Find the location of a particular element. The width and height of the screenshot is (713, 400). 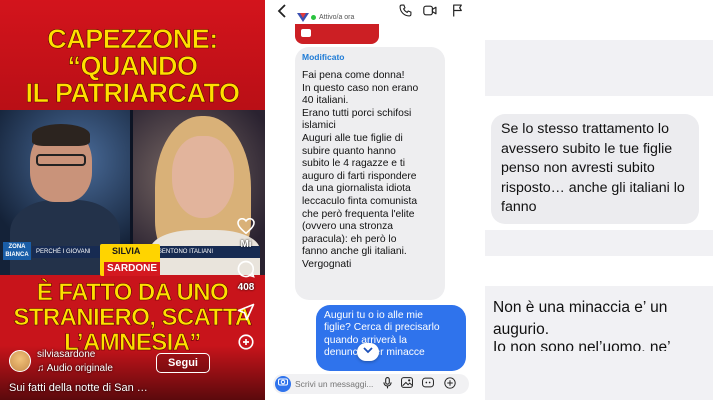

host-glasses is located at coordinates (61, 160).